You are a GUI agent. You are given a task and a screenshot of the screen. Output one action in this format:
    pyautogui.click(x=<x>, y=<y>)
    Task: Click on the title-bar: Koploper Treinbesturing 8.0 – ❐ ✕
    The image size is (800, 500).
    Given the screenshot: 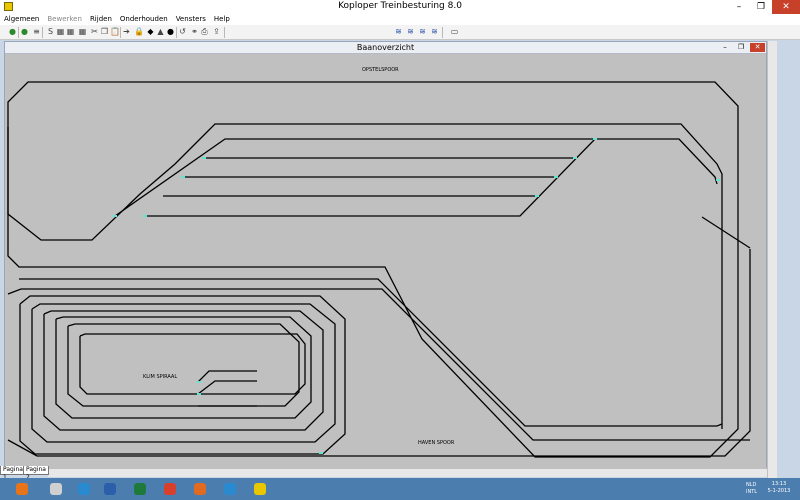 What is the action you would take?
    pyautogui.click(x=400, y=7)
    